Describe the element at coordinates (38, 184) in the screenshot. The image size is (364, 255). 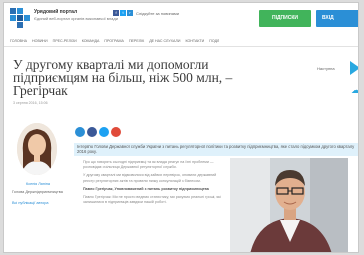
I see `author-name: Ксенія Ляпіна` at that location.